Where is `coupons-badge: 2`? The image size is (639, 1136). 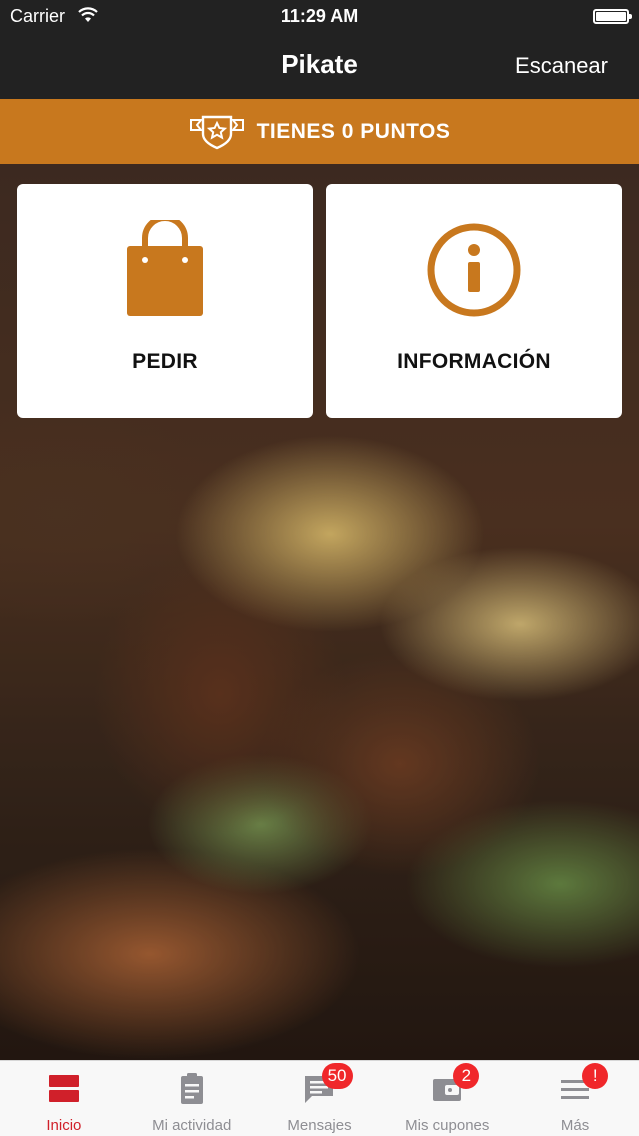 coupons-badge: 2 is located at coordinates (466, 1076).